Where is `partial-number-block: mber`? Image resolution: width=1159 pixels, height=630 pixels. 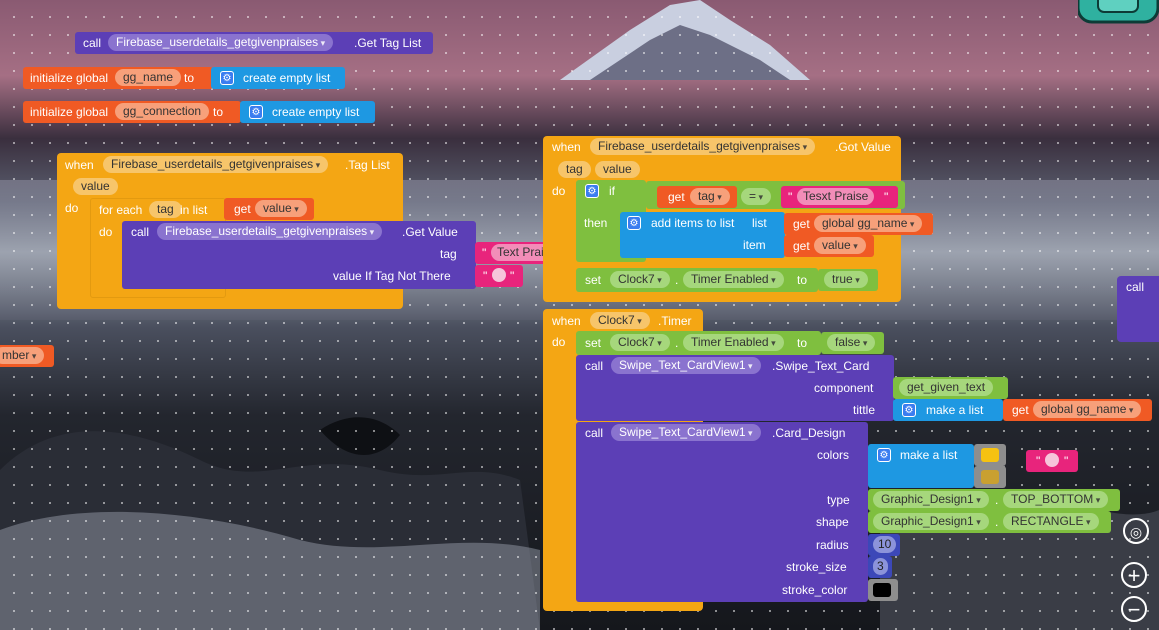
partial-number-block: mber is located at coordinates (27, 356).